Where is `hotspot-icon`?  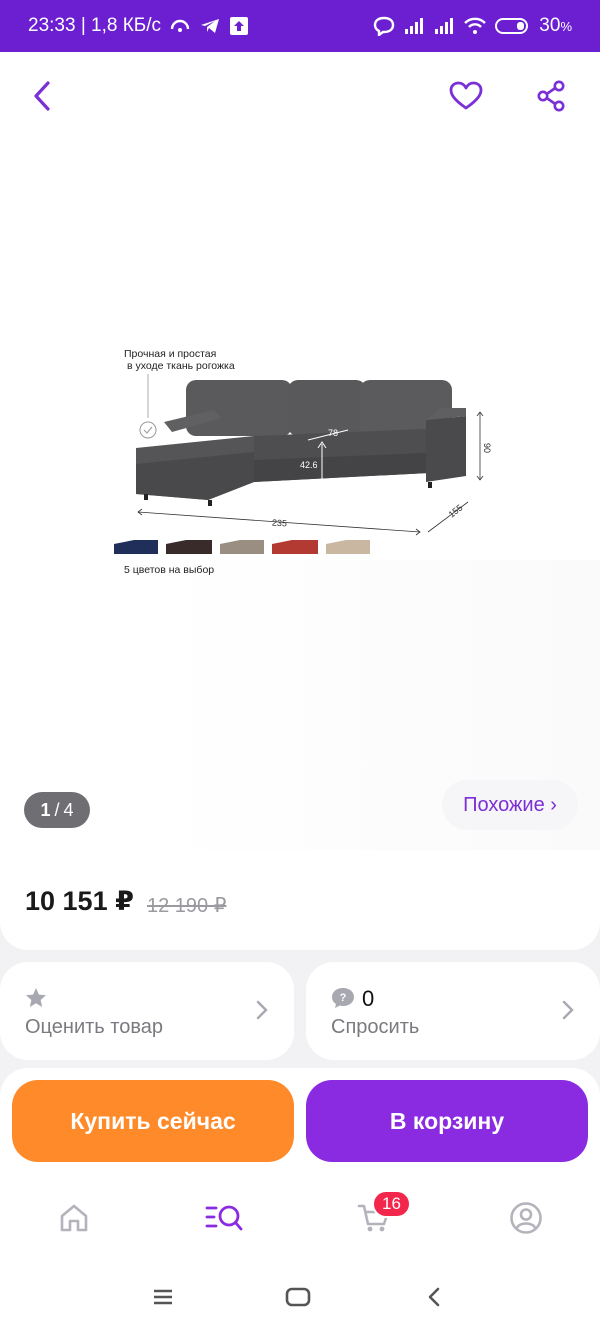
hotspot-icon is located at coordinates (180, 26).